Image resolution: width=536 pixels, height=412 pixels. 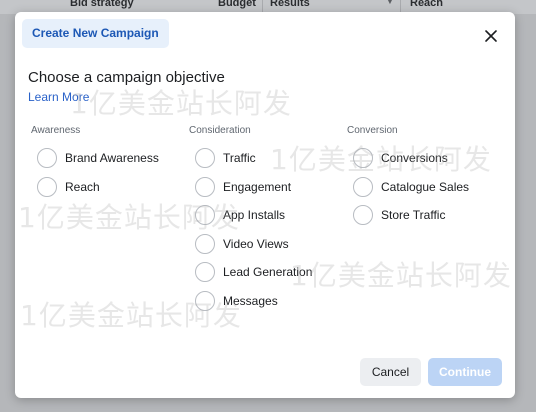 What do you see at coordinates (414, 158) in the screenshot?
I see `option-label: Conversions` at bounding box center [414, 158].